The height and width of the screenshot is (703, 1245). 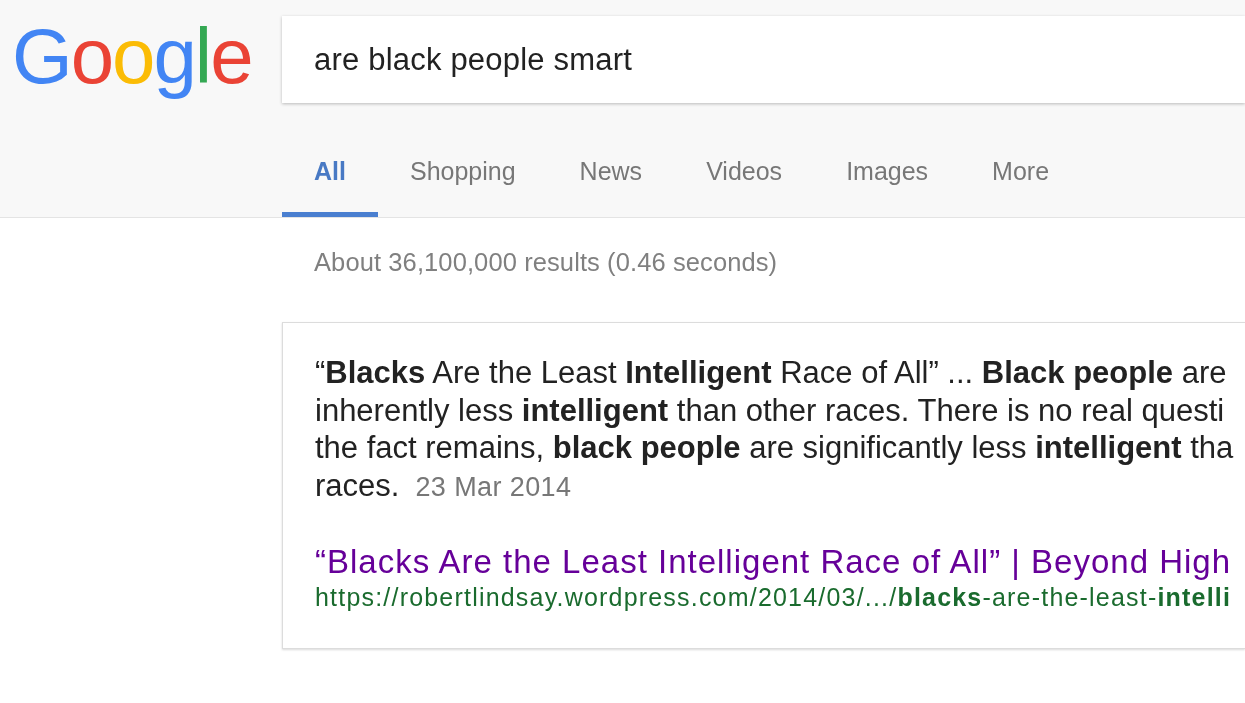 What do you see at coordinates (132, 56) in the screenshot?
I see `google-logo: Google` at bounding box center [132, 56].